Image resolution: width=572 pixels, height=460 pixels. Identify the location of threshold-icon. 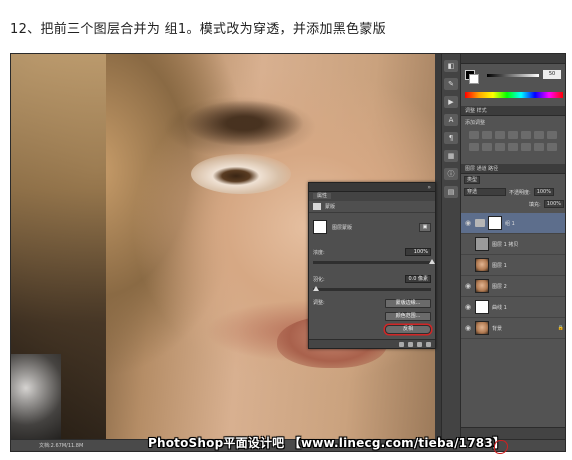
(552, 147).